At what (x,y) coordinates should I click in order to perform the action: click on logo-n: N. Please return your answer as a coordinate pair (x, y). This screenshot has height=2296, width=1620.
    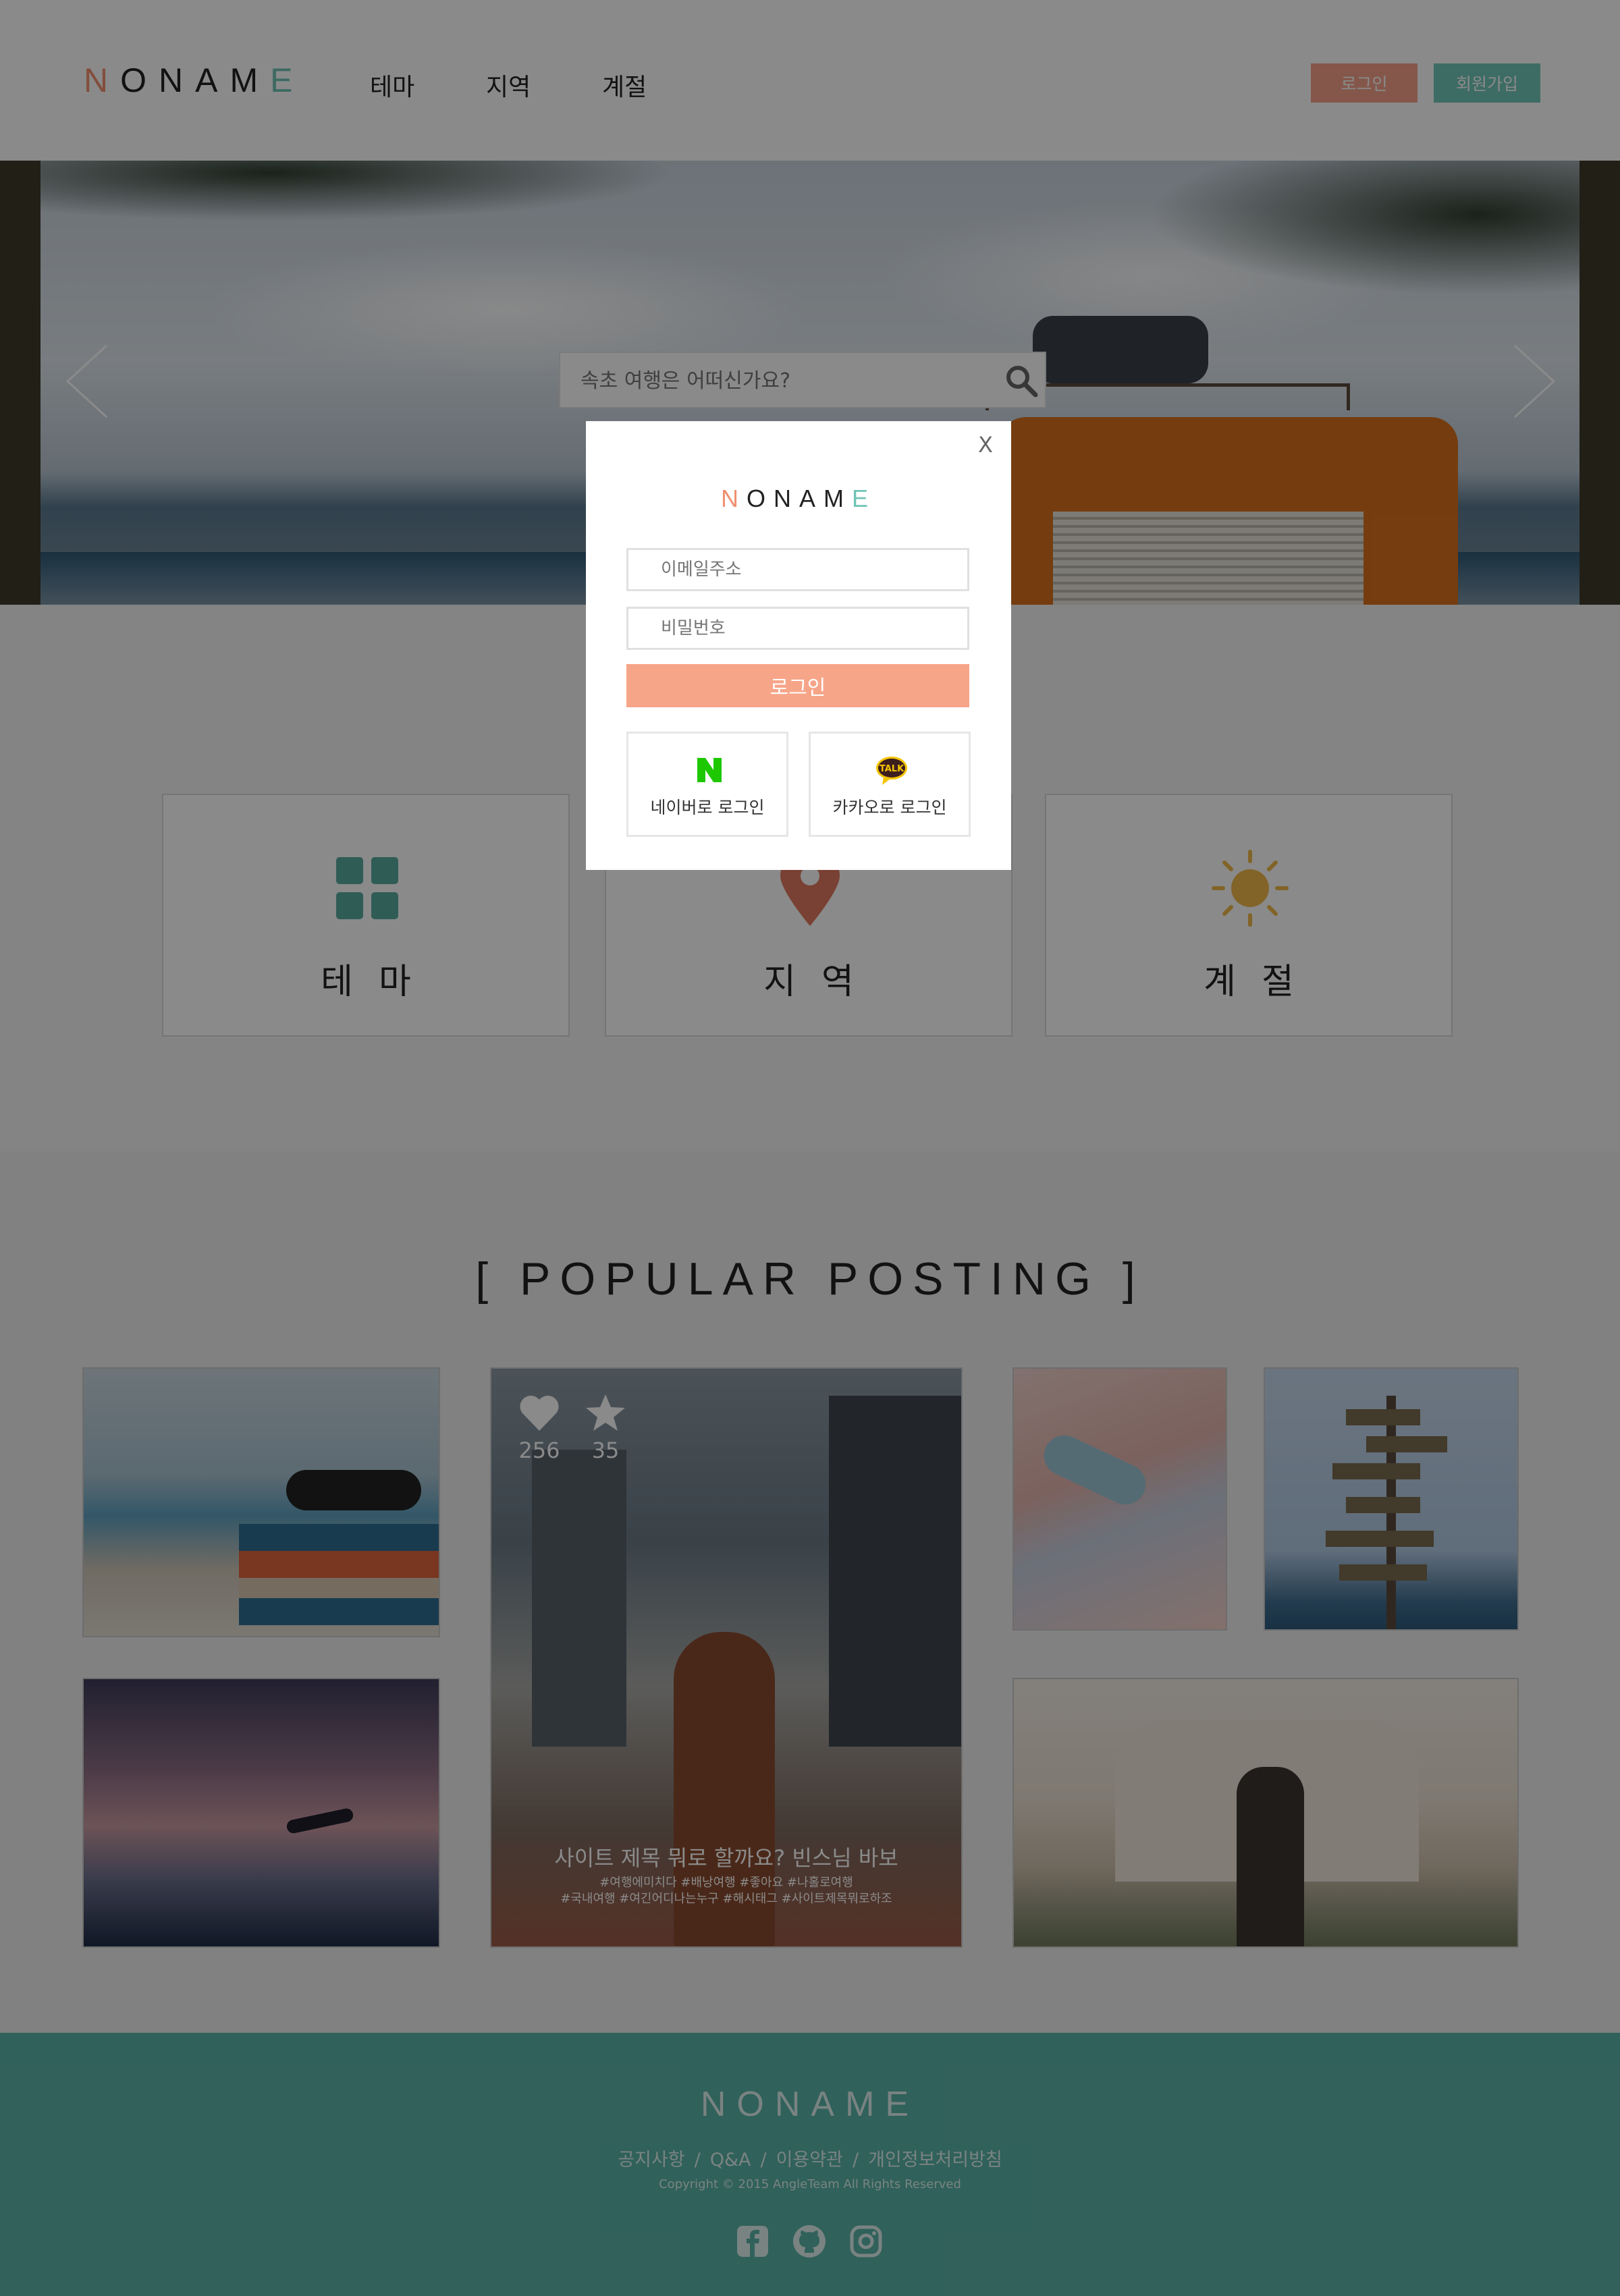
    Looking at the image, I should click on (733, 498).